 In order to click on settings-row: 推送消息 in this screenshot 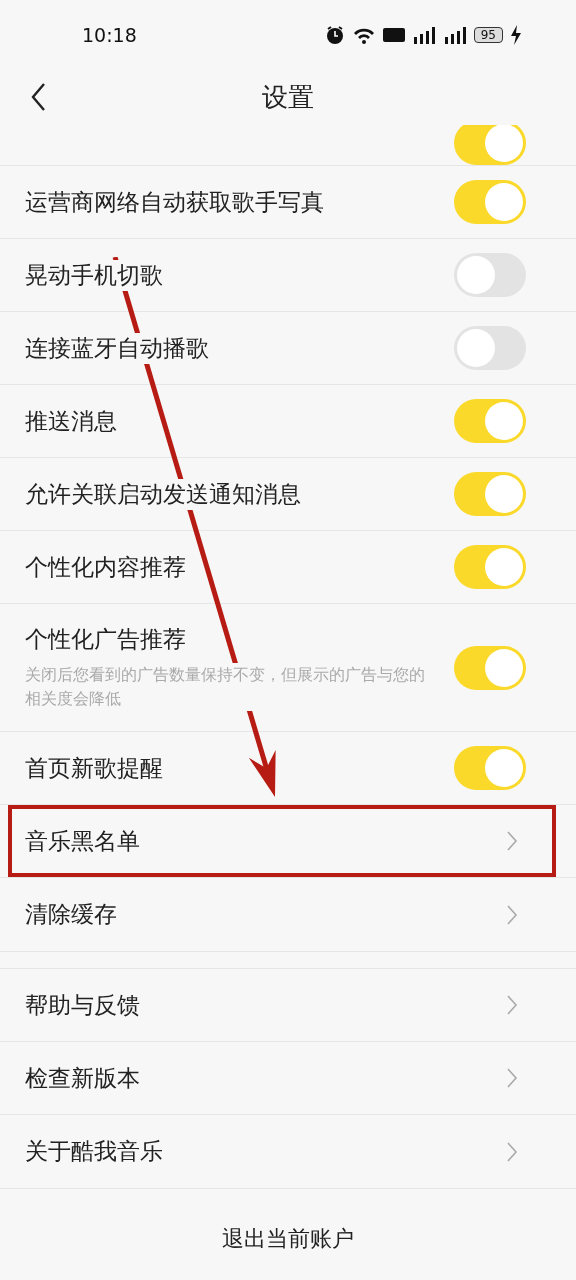, I will do `click(288, 421)`.